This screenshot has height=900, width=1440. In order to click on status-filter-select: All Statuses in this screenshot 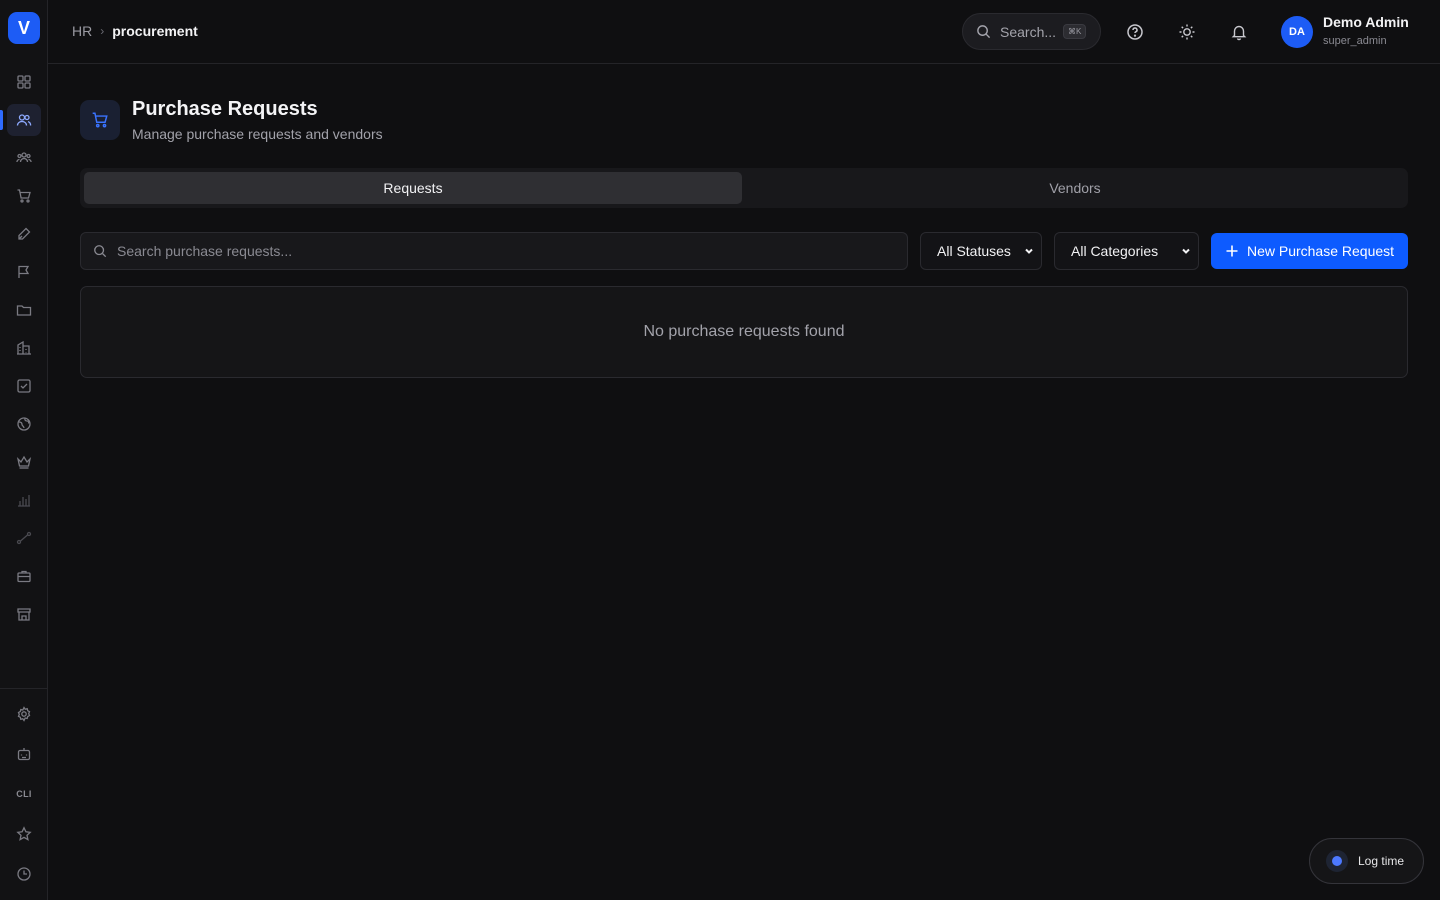, I will do `click(981, 251)`.